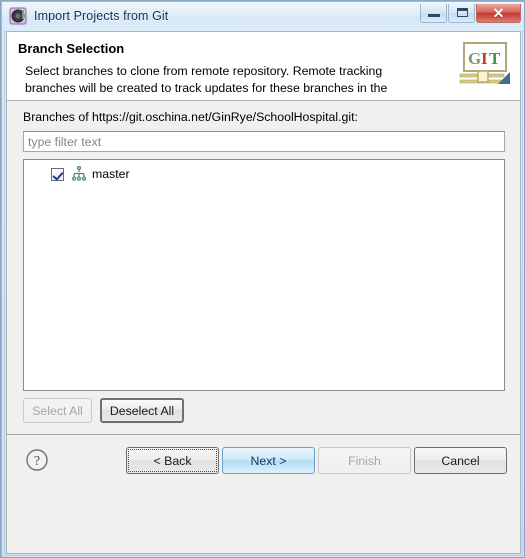 The height and width of the screenshot is (558, 525). Describe the element at coordinates (172, 460) in the screenshot. I see `back-button: < Back` at that location.